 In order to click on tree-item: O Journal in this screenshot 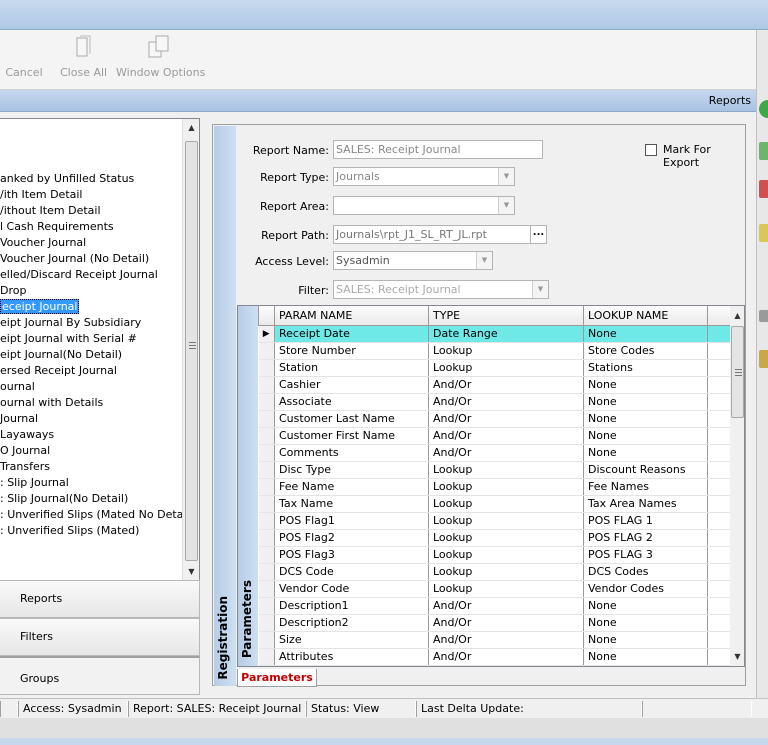, I will do `click(25, 451)`.